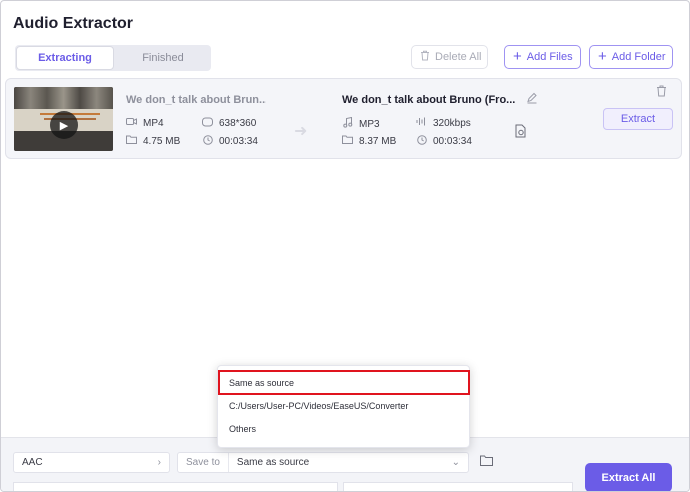 The width and height of the screenshot is (690, 492). I want to click on arrow-right-icon: ➜, so click(301, 131).